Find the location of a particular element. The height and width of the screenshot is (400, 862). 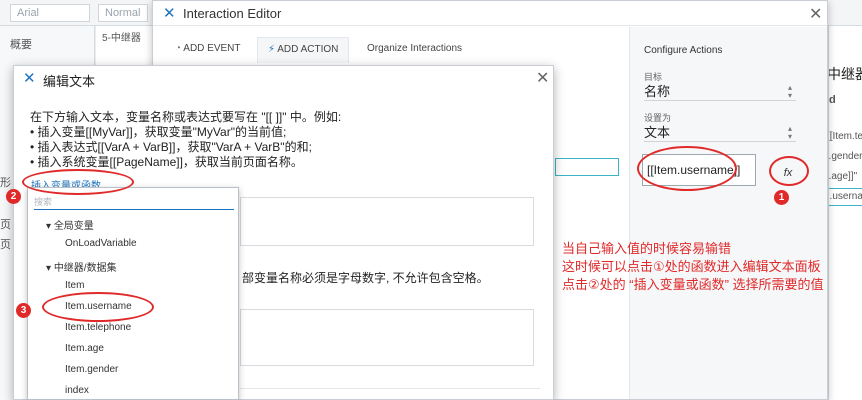

right-panel-sub: d is located at coordinates (832, 100).